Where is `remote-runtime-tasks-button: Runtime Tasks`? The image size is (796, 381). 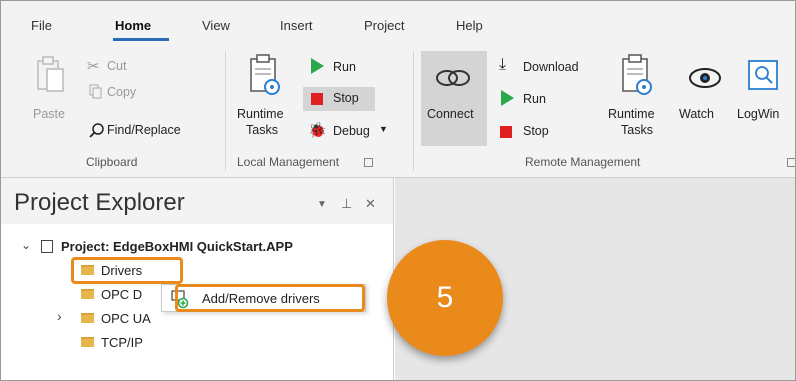 remote-runtime-tasks-button: Runtime Tasks is located at coordinates (638, 98).